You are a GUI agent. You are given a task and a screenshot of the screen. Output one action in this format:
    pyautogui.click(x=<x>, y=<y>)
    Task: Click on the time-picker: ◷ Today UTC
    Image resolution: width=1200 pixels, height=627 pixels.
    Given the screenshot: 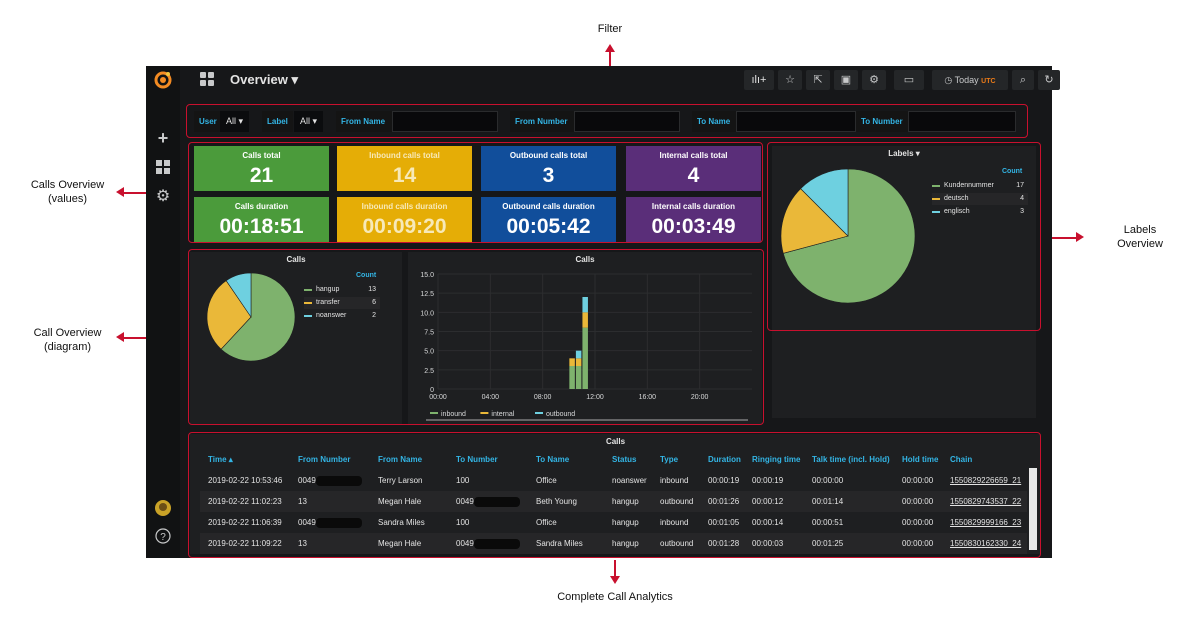 What is the action you would take?
    pyautogui.click(x=970, y=80)
    